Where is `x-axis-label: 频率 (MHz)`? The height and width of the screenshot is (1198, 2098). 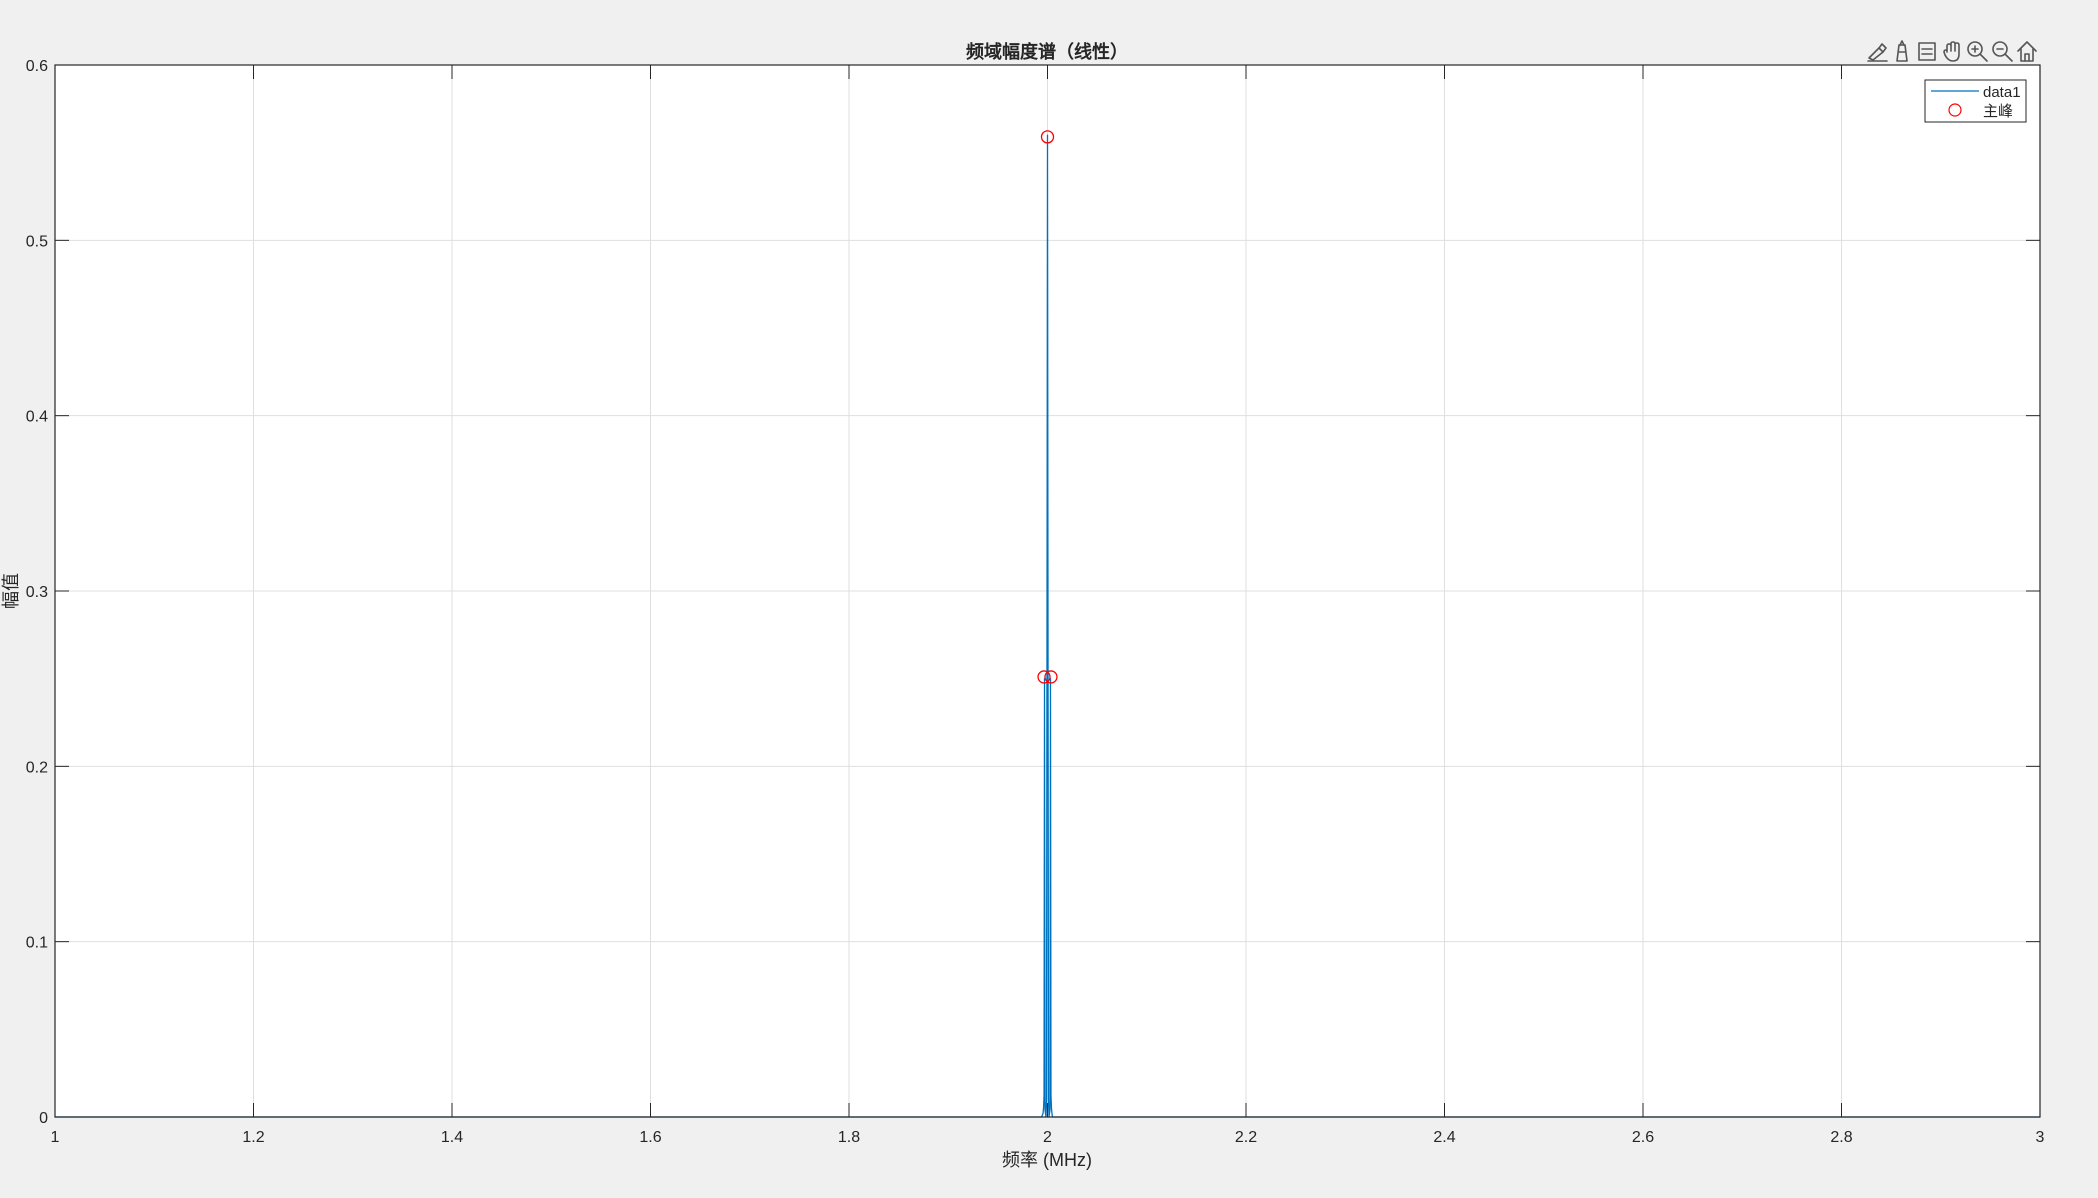
x-axis-label: 频率 (MHz) is located at coordinates (1047, 1160).